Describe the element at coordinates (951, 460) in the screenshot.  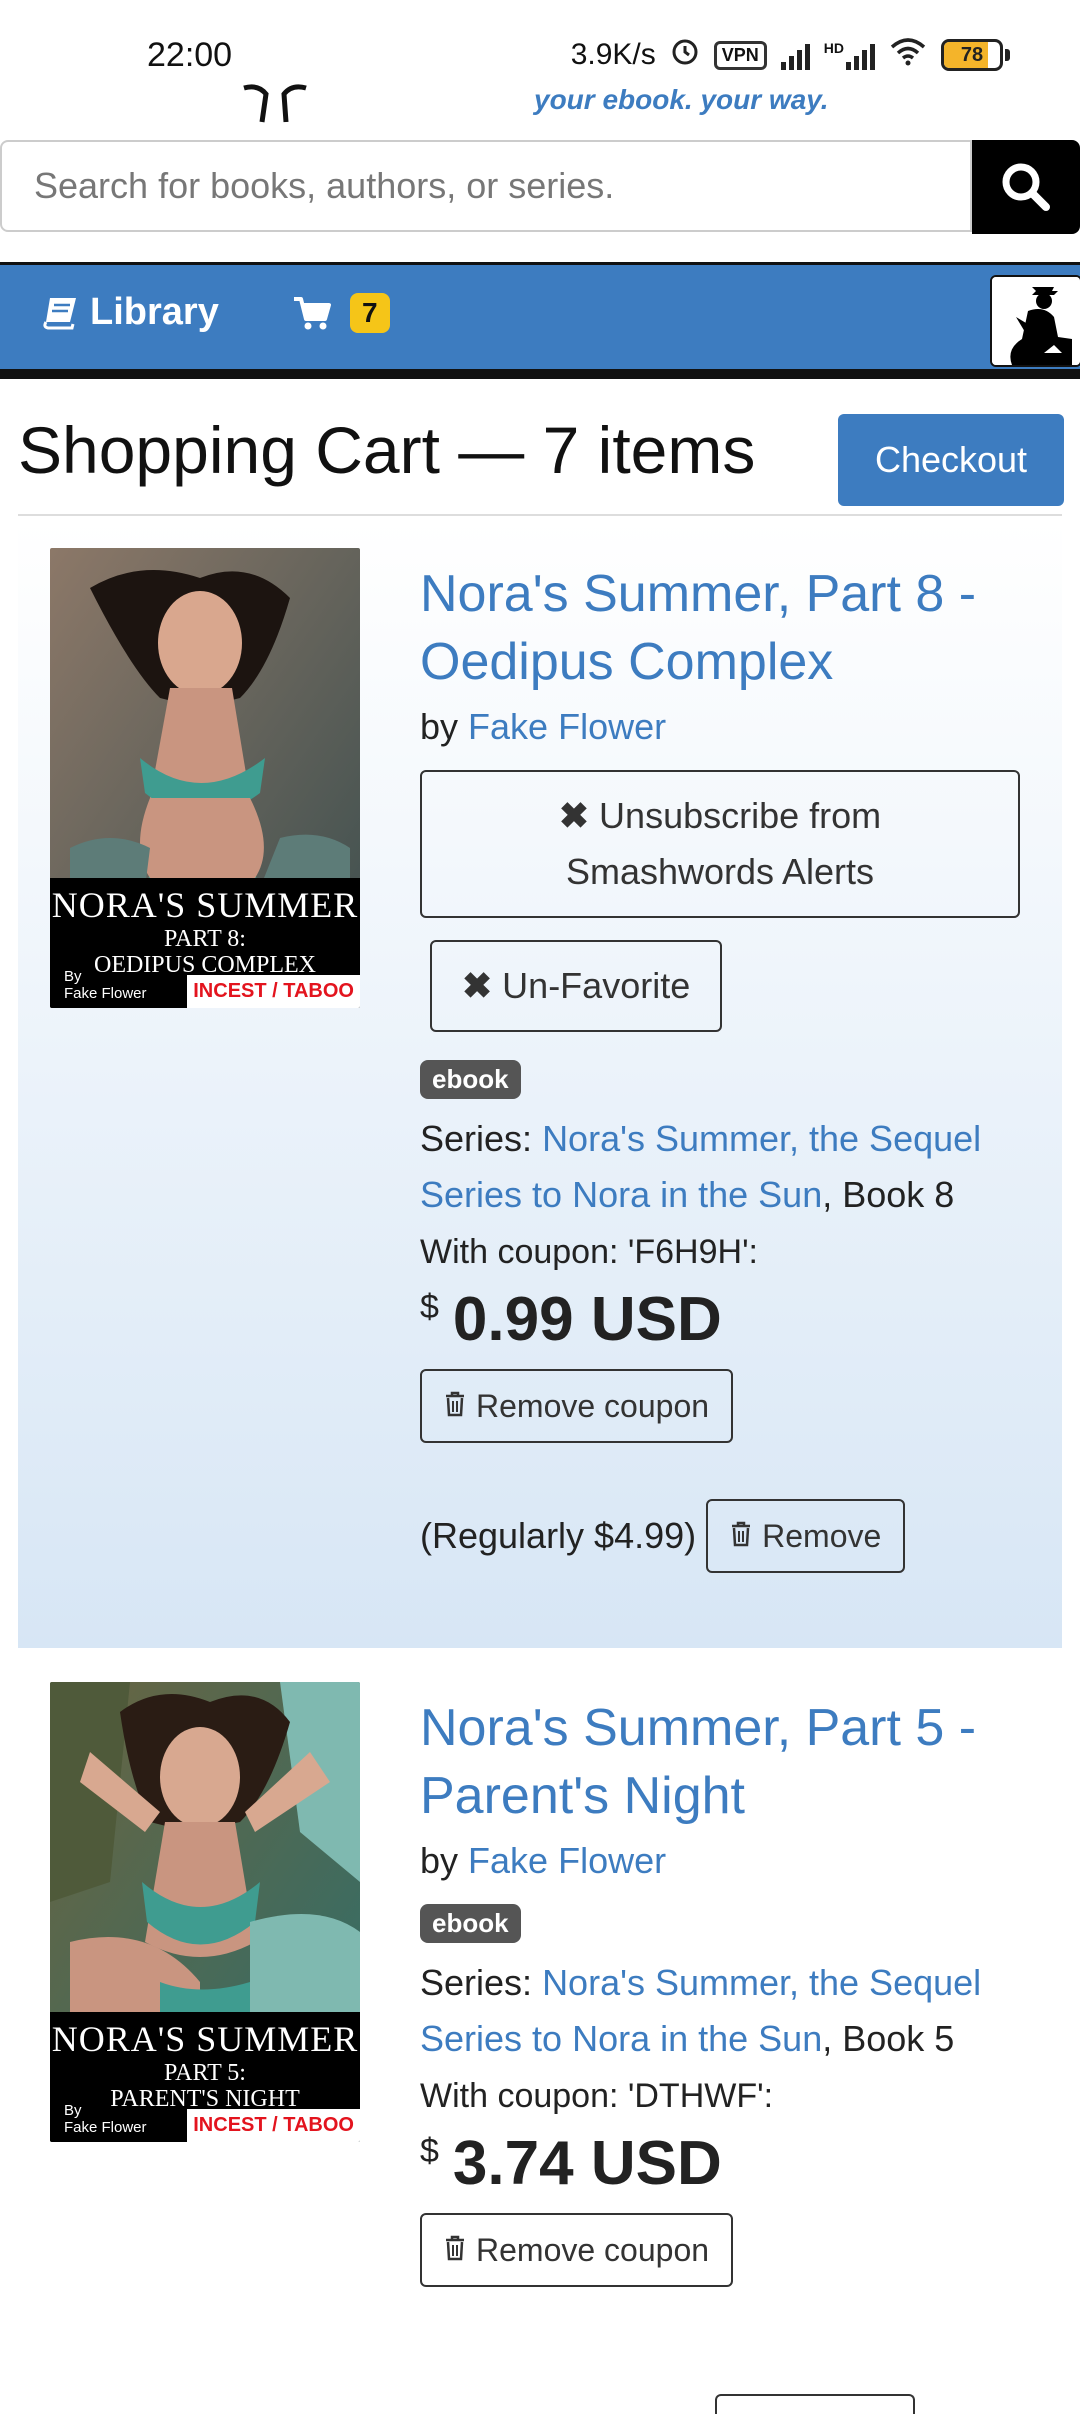
I see `checkout-button: Checkout` at that location.